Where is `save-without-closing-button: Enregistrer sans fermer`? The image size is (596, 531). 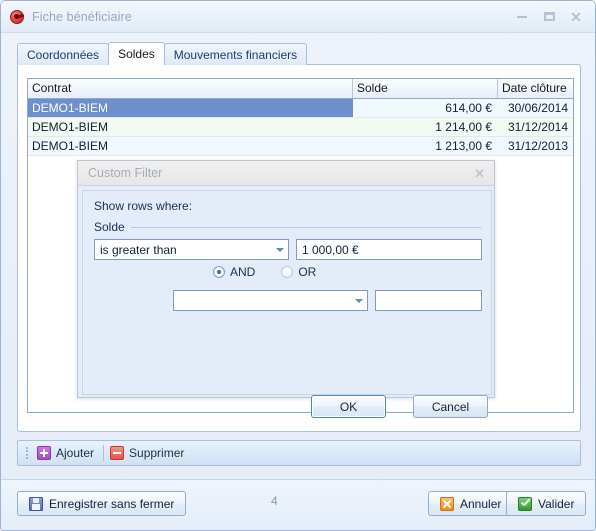 save-without-closing-button: Enregistrer sans fermer is located at coordinates (102, 503).